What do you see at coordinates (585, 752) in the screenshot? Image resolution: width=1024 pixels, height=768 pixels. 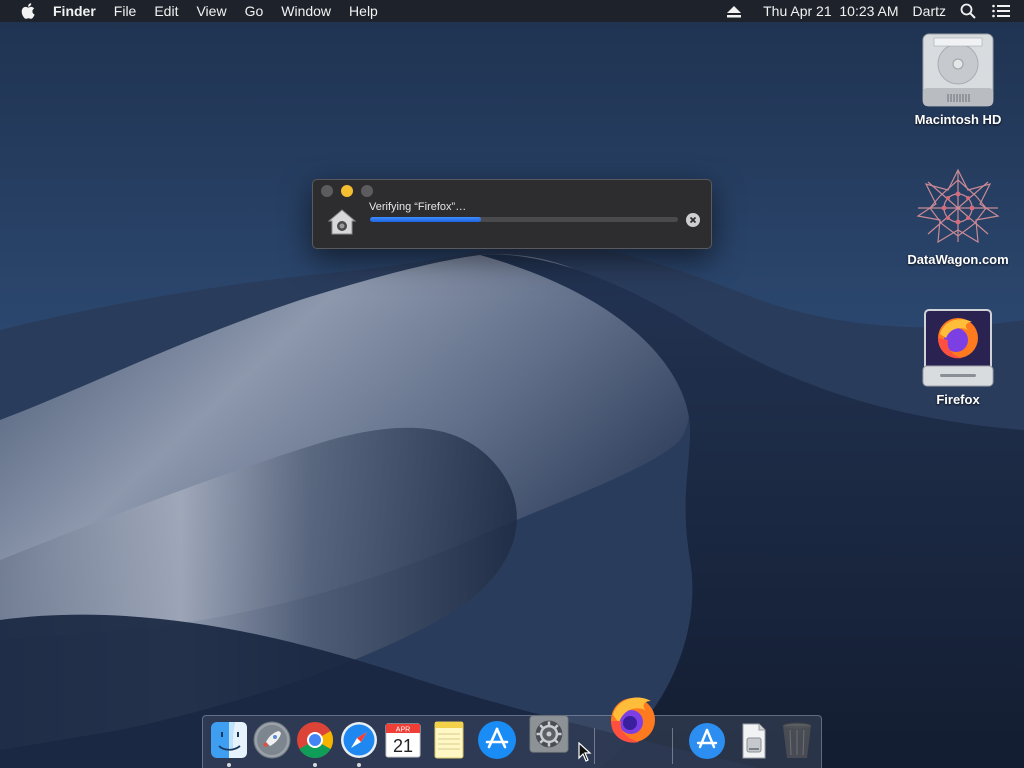 I see `mouse-cursor-icon` at bounding box center [585, 752].